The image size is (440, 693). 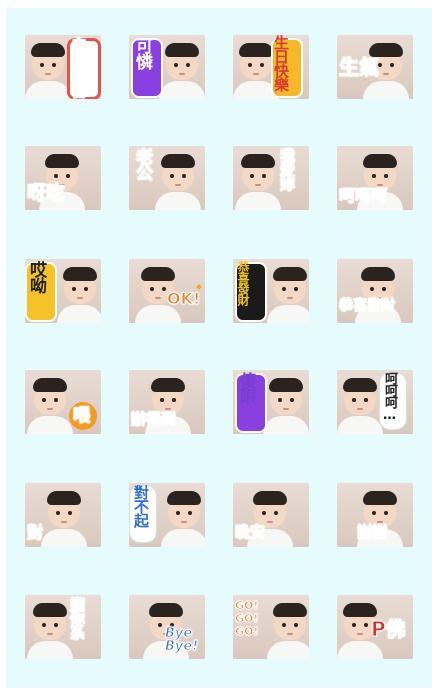 I want to click on sticker-tile-14: 辦得到, so click(x=167, y=402).